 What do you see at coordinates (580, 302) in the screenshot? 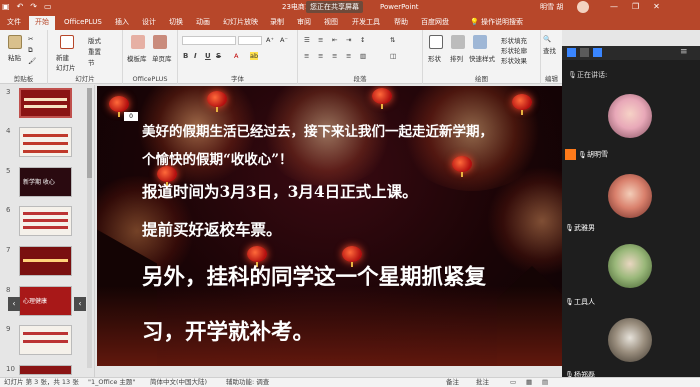
I see `participant-name: 🎙工具人` at bounding box center [580, 302].